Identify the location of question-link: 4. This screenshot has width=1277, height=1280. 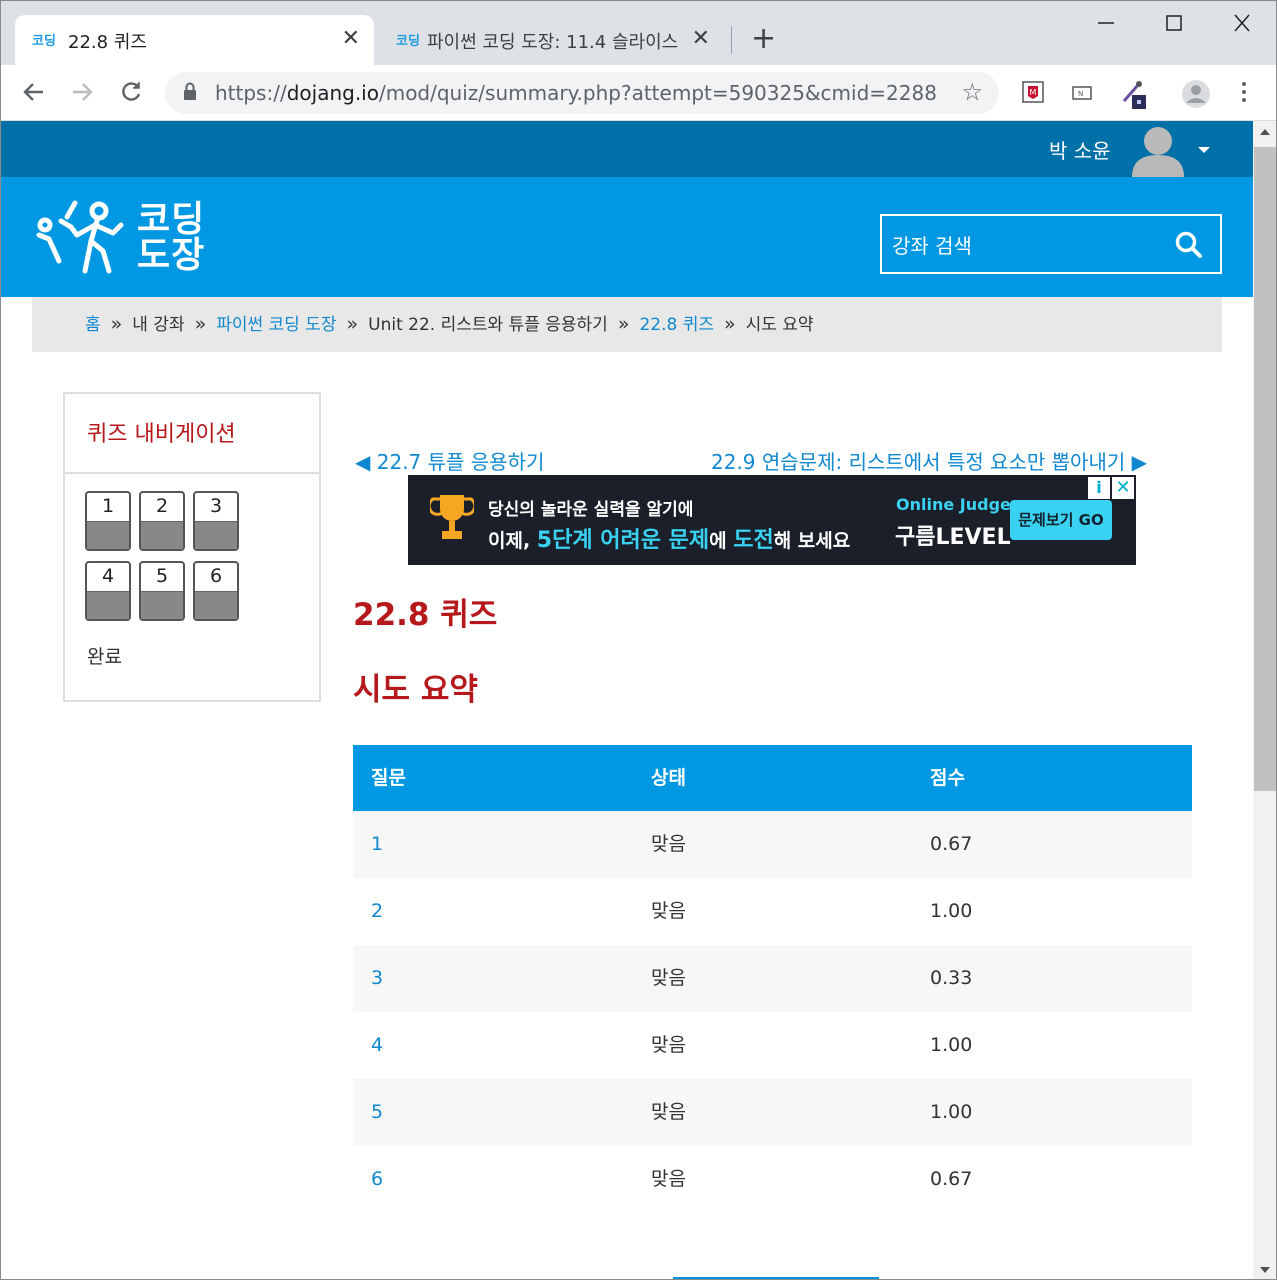
(377, 1045).